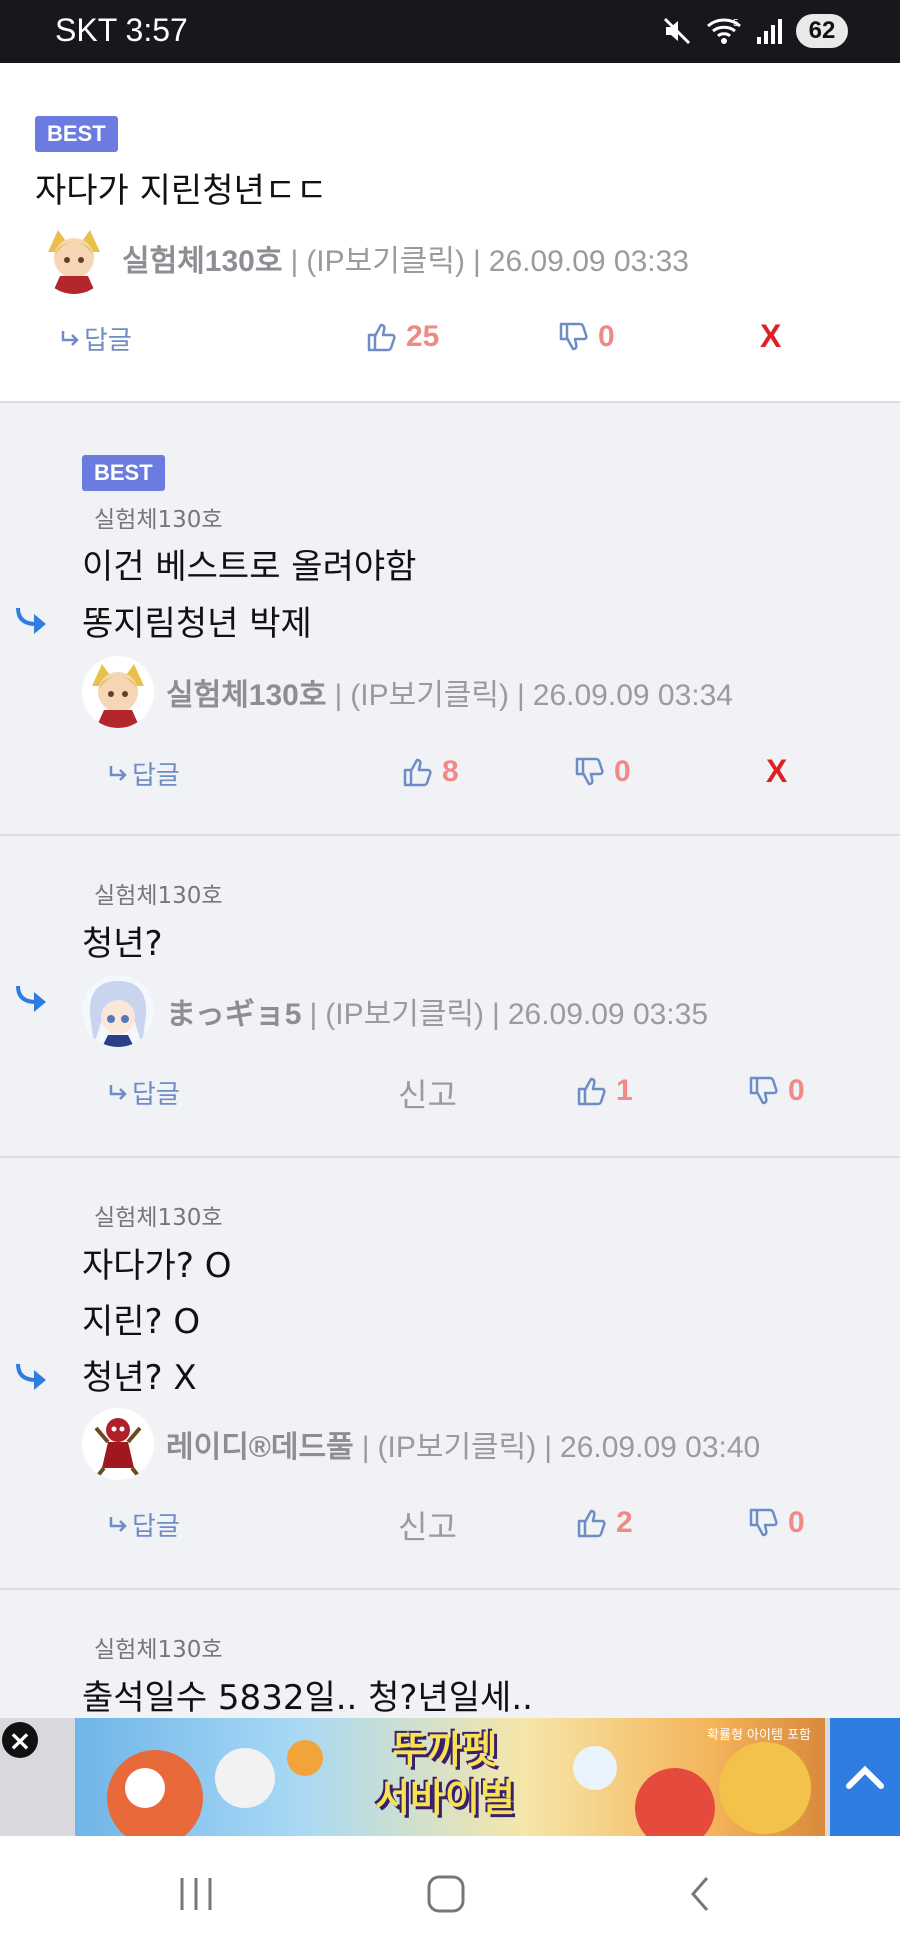 Image resolution: width=900 pixels, height=1950 pixels. I want to click on comment-meta: 레이디®데드풀 | (IP보기클릭) | 26.09.09 03:40, so click(421, 1444).